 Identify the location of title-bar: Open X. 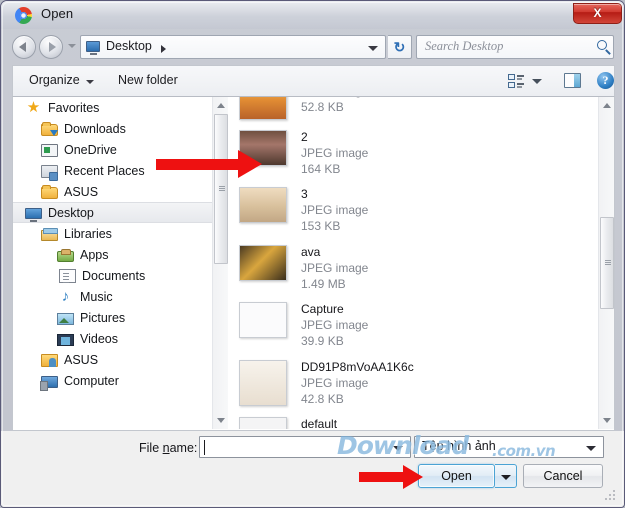
(312, 15).